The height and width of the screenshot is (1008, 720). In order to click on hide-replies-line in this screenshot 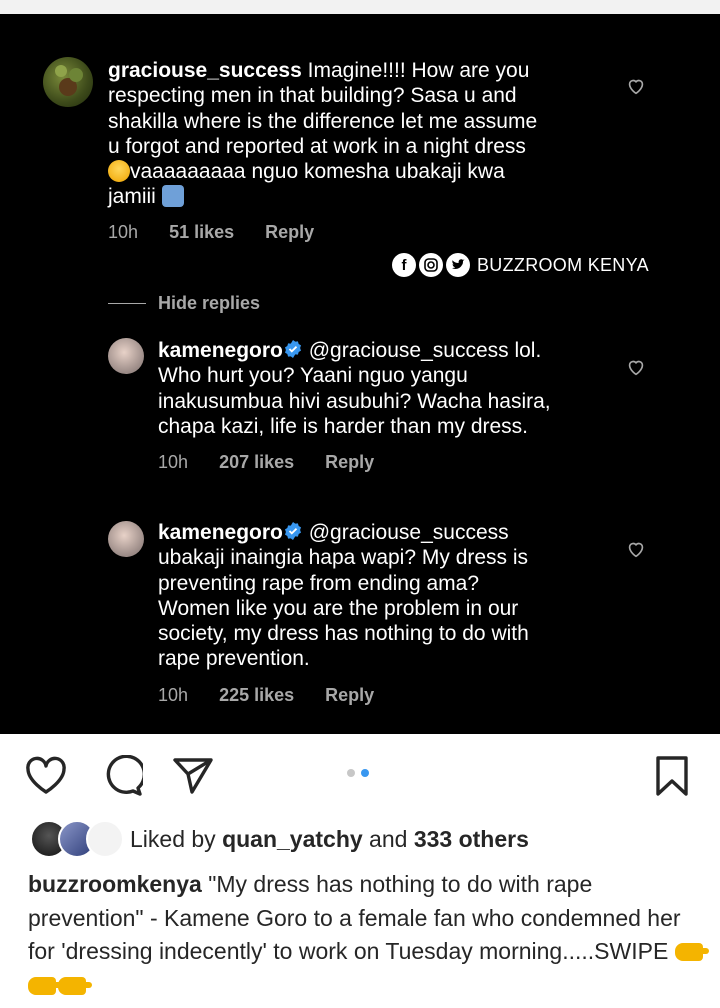, I will do `click(127, 303)`.